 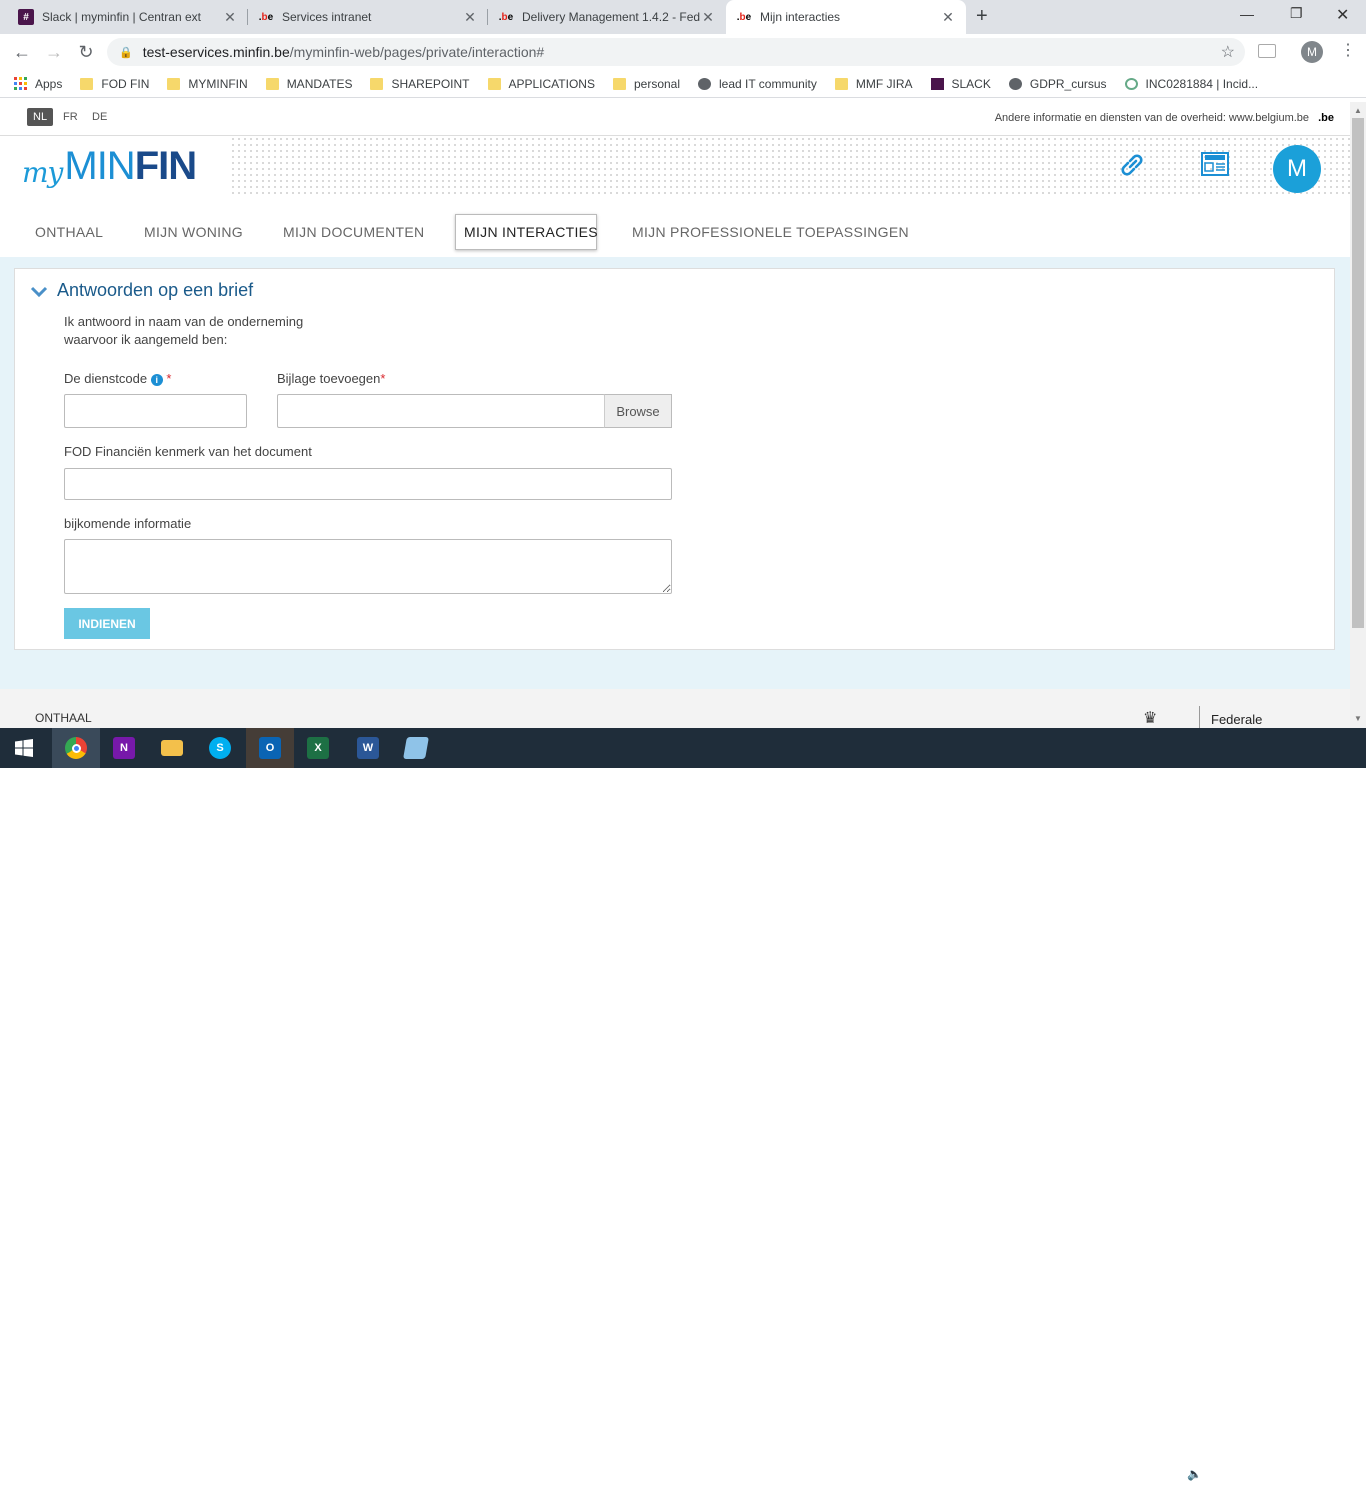 I want to click on bookmark-mandates: MANDATES, so click(x=308, y=84).